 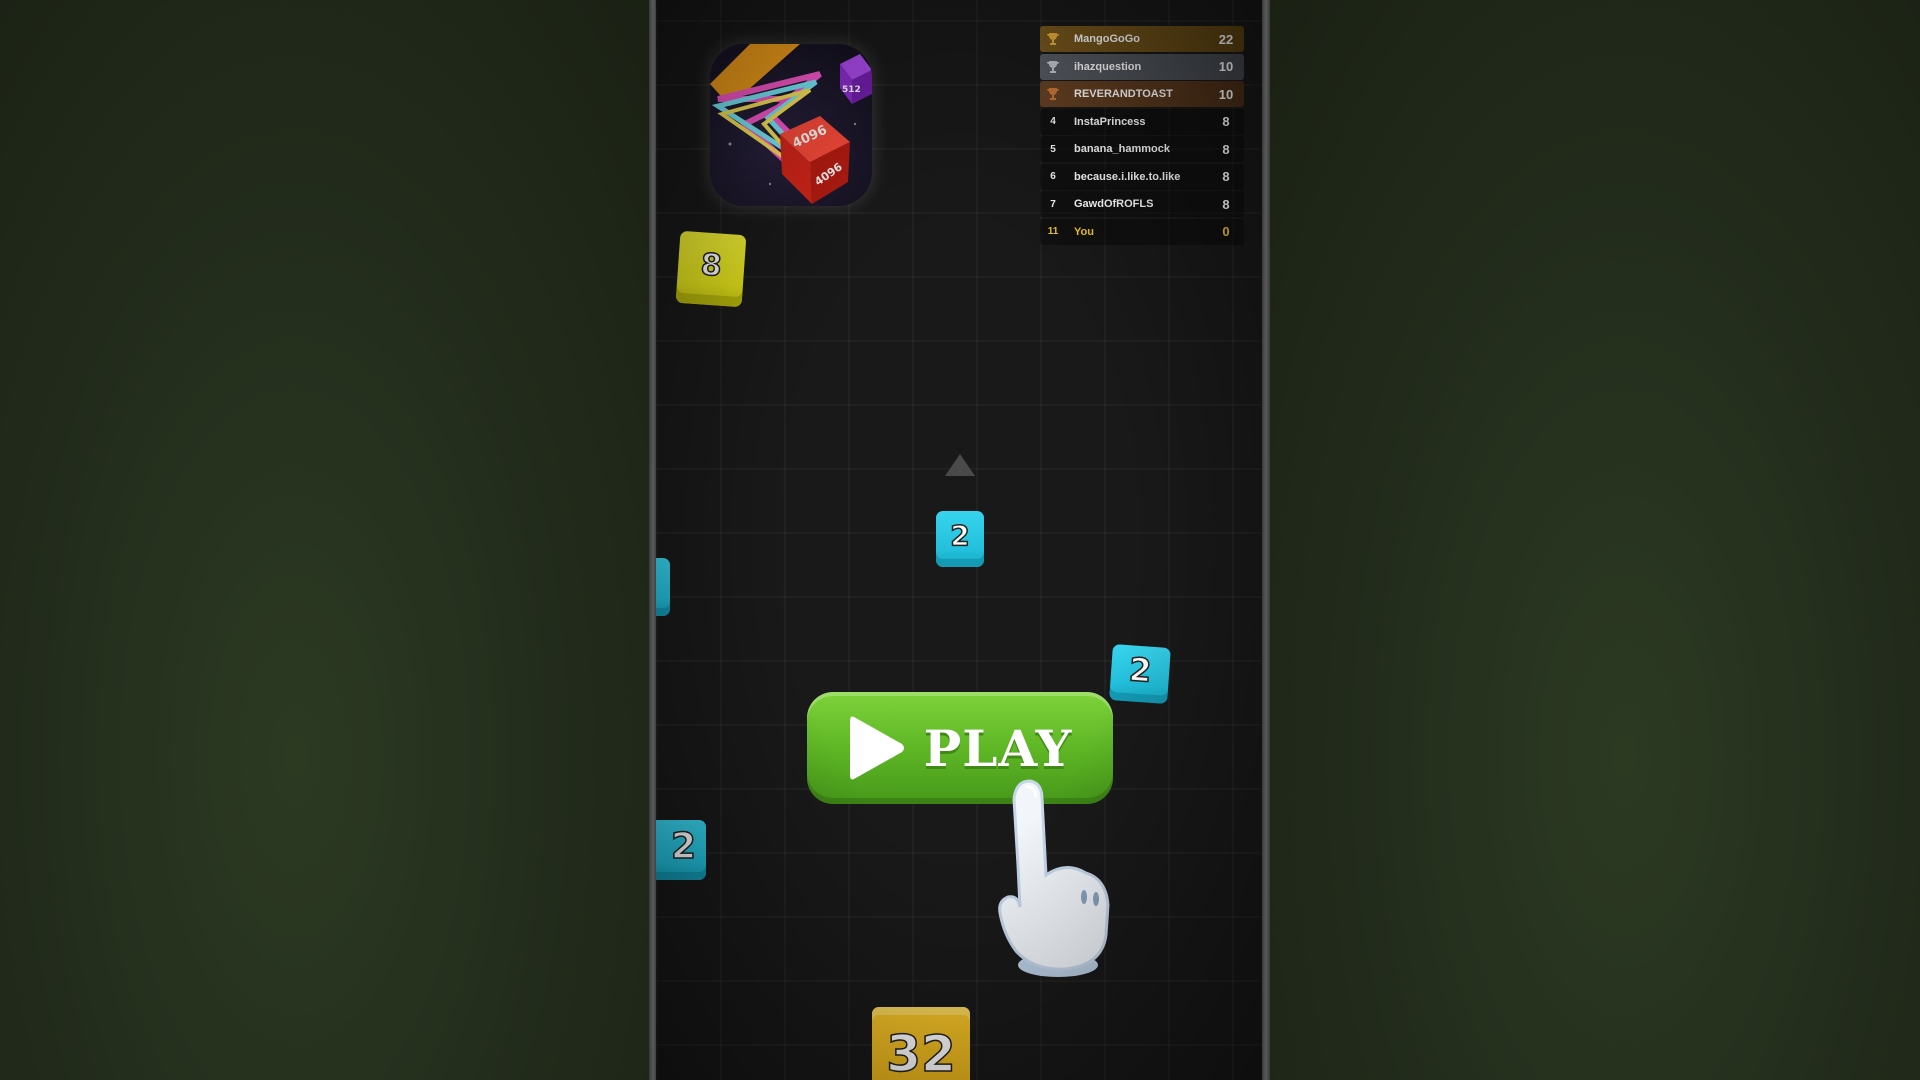 What do you see at coordinates (877, 748) in the screenshot?
I see `play-triangle-icon` at bounding box center [877, 748].